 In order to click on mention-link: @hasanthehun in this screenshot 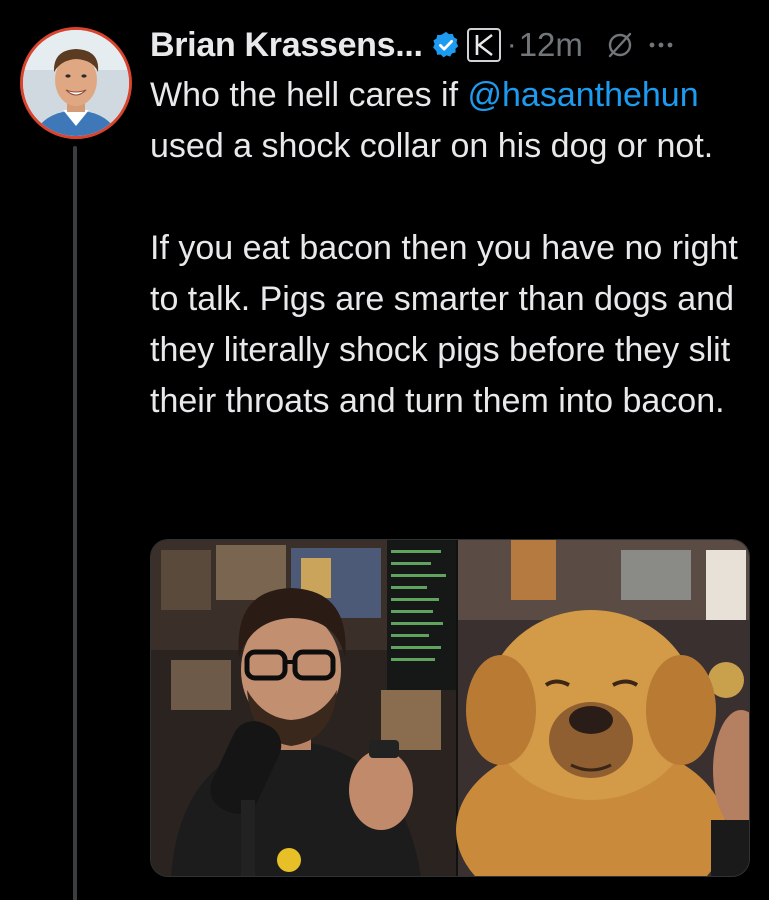, I will do `click(582, 95)`.